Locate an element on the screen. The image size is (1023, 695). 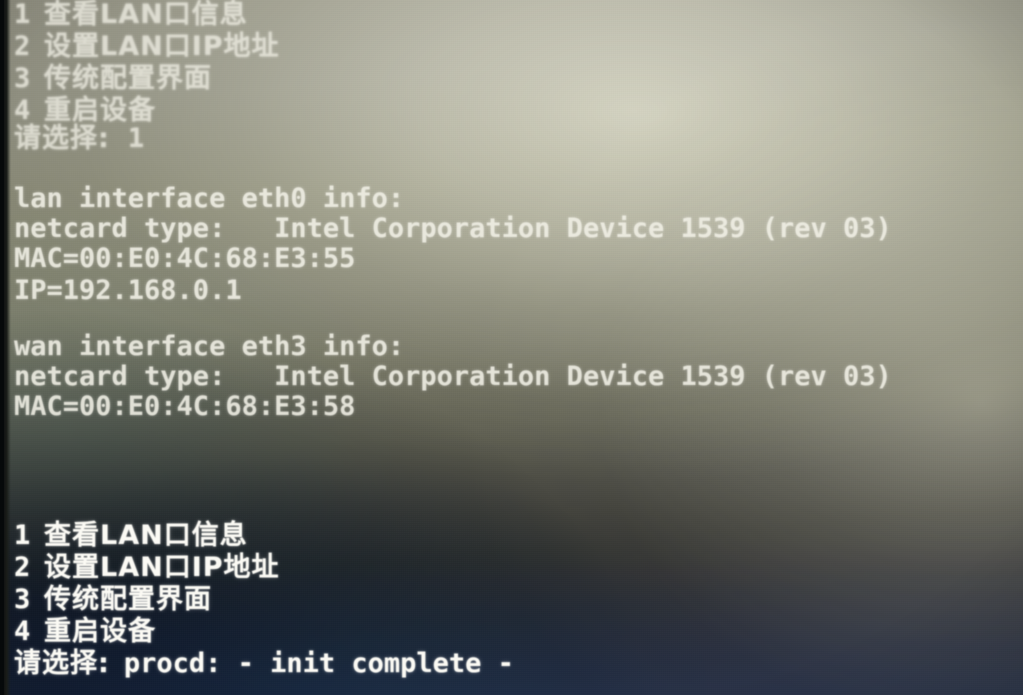
top-menu-prompt: 请选择: 1 is located at coordinates (79, 139).